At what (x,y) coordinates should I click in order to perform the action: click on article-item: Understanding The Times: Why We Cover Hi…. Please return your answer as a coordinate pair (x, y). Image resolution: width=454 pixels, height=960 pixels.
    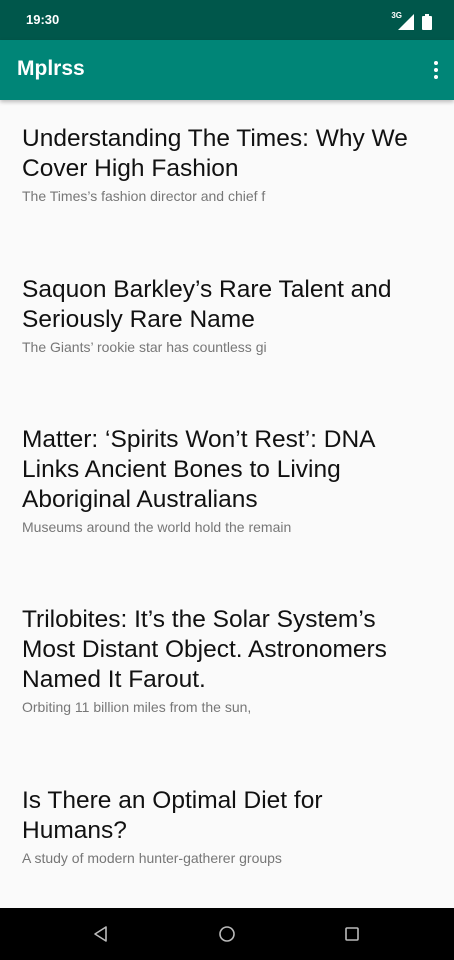
    Looking at the image, I should click on (227, 164).